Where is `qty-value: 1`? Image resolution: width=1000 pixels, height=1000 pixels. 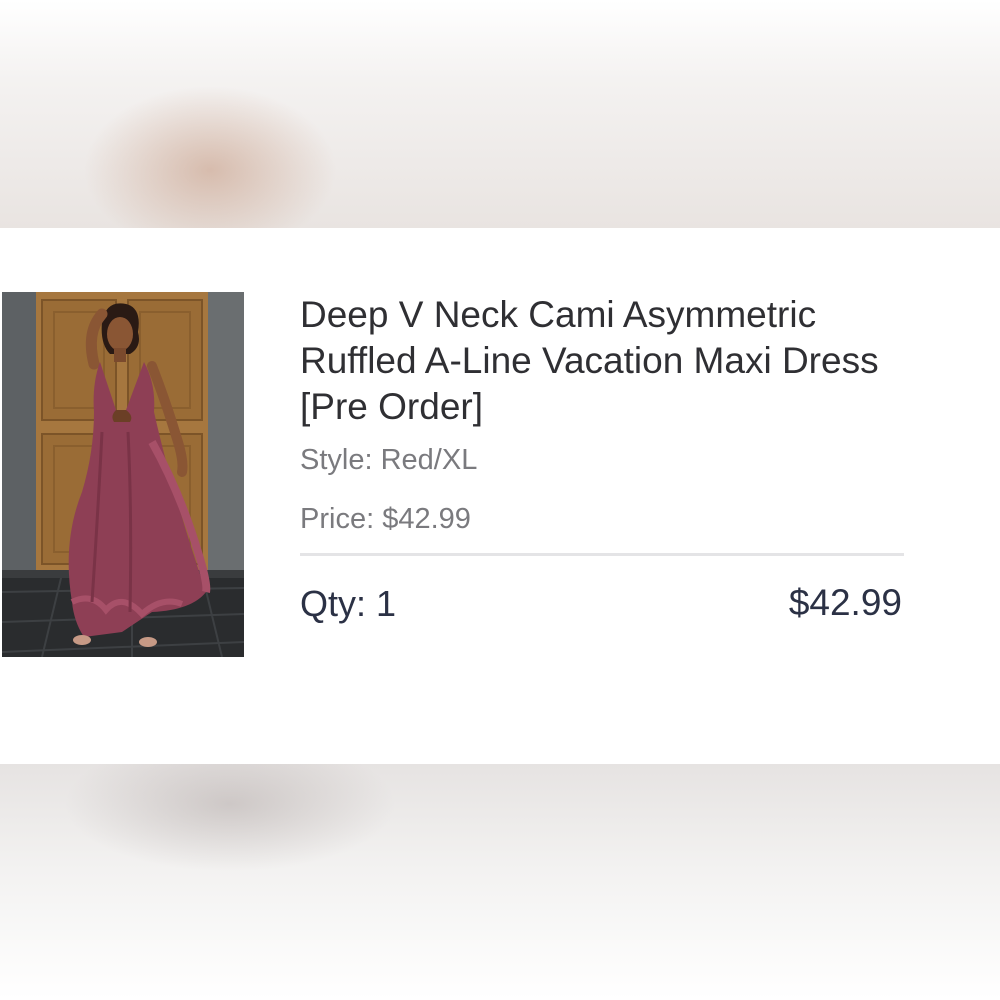
qty-value: 1 is located at coordinates (386, 603).